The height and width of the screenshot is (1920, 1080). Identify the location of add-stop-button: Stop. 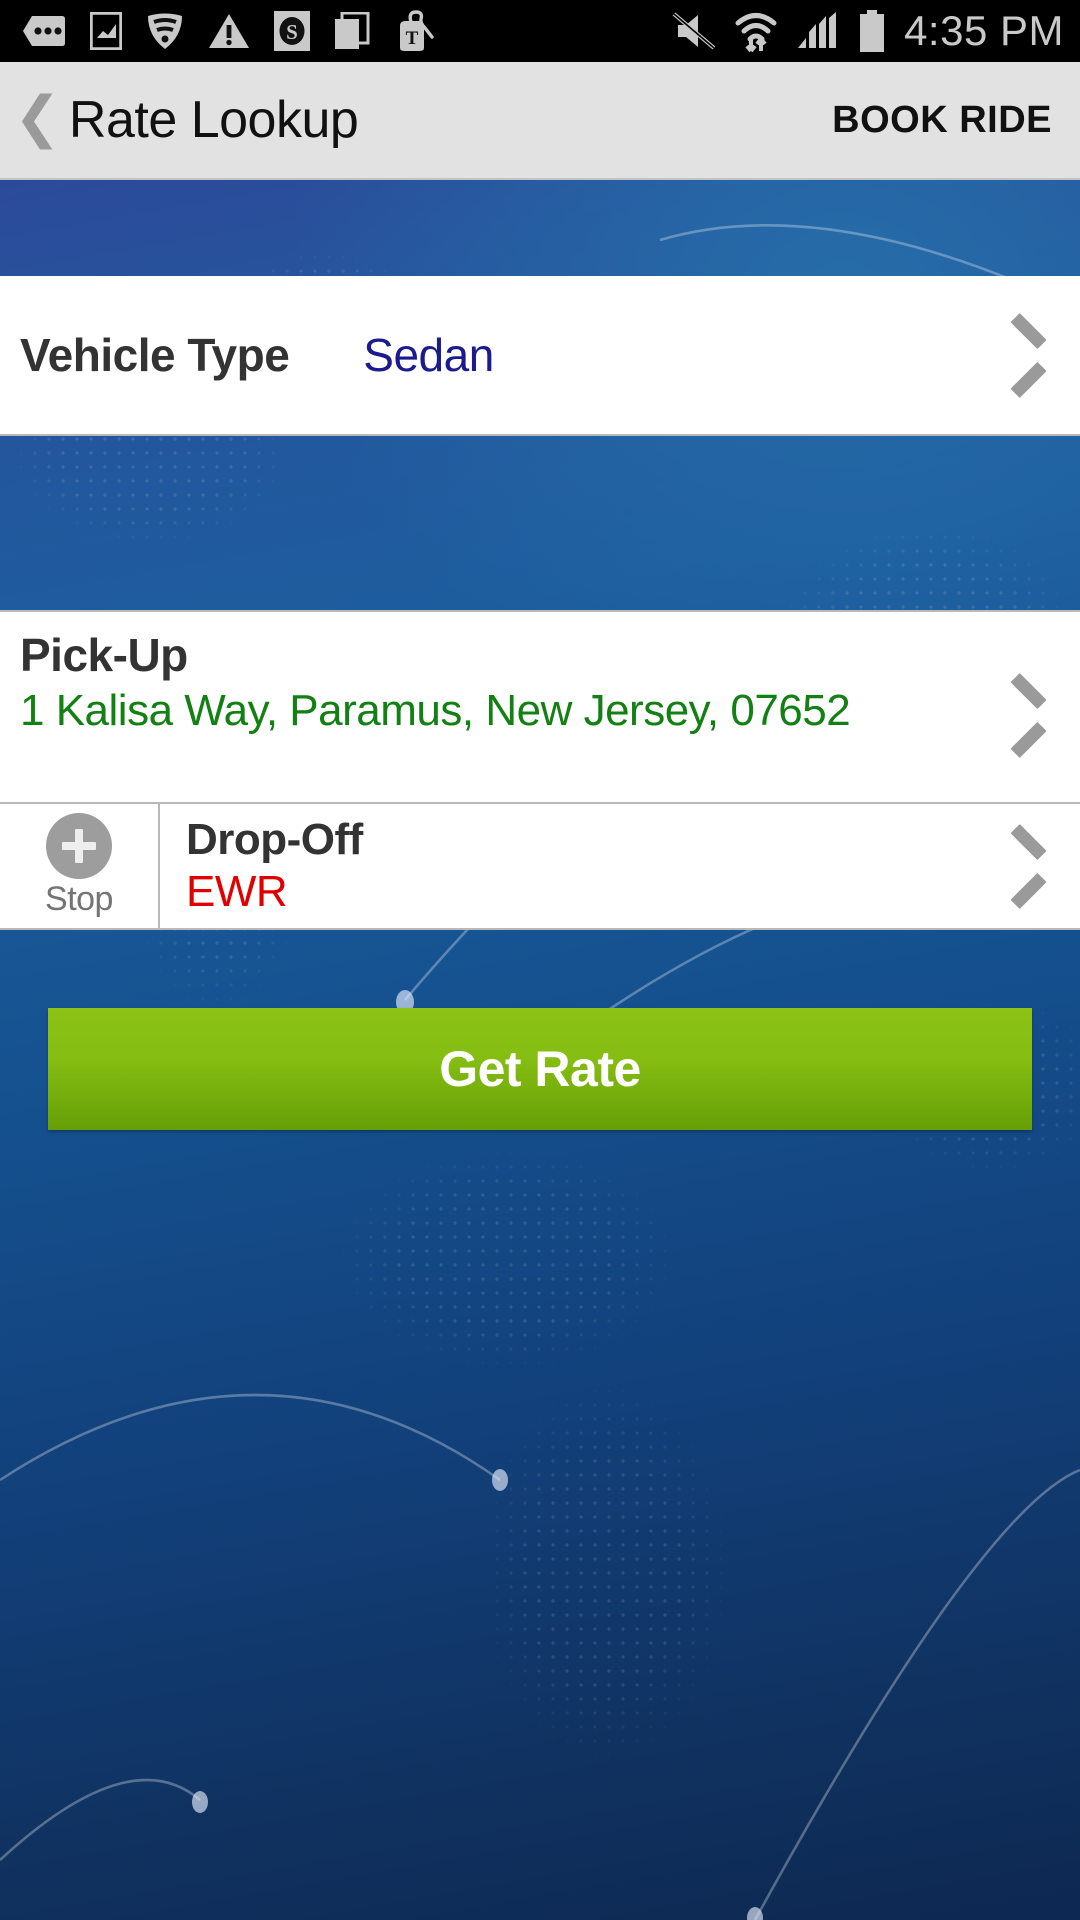
(80, 866).